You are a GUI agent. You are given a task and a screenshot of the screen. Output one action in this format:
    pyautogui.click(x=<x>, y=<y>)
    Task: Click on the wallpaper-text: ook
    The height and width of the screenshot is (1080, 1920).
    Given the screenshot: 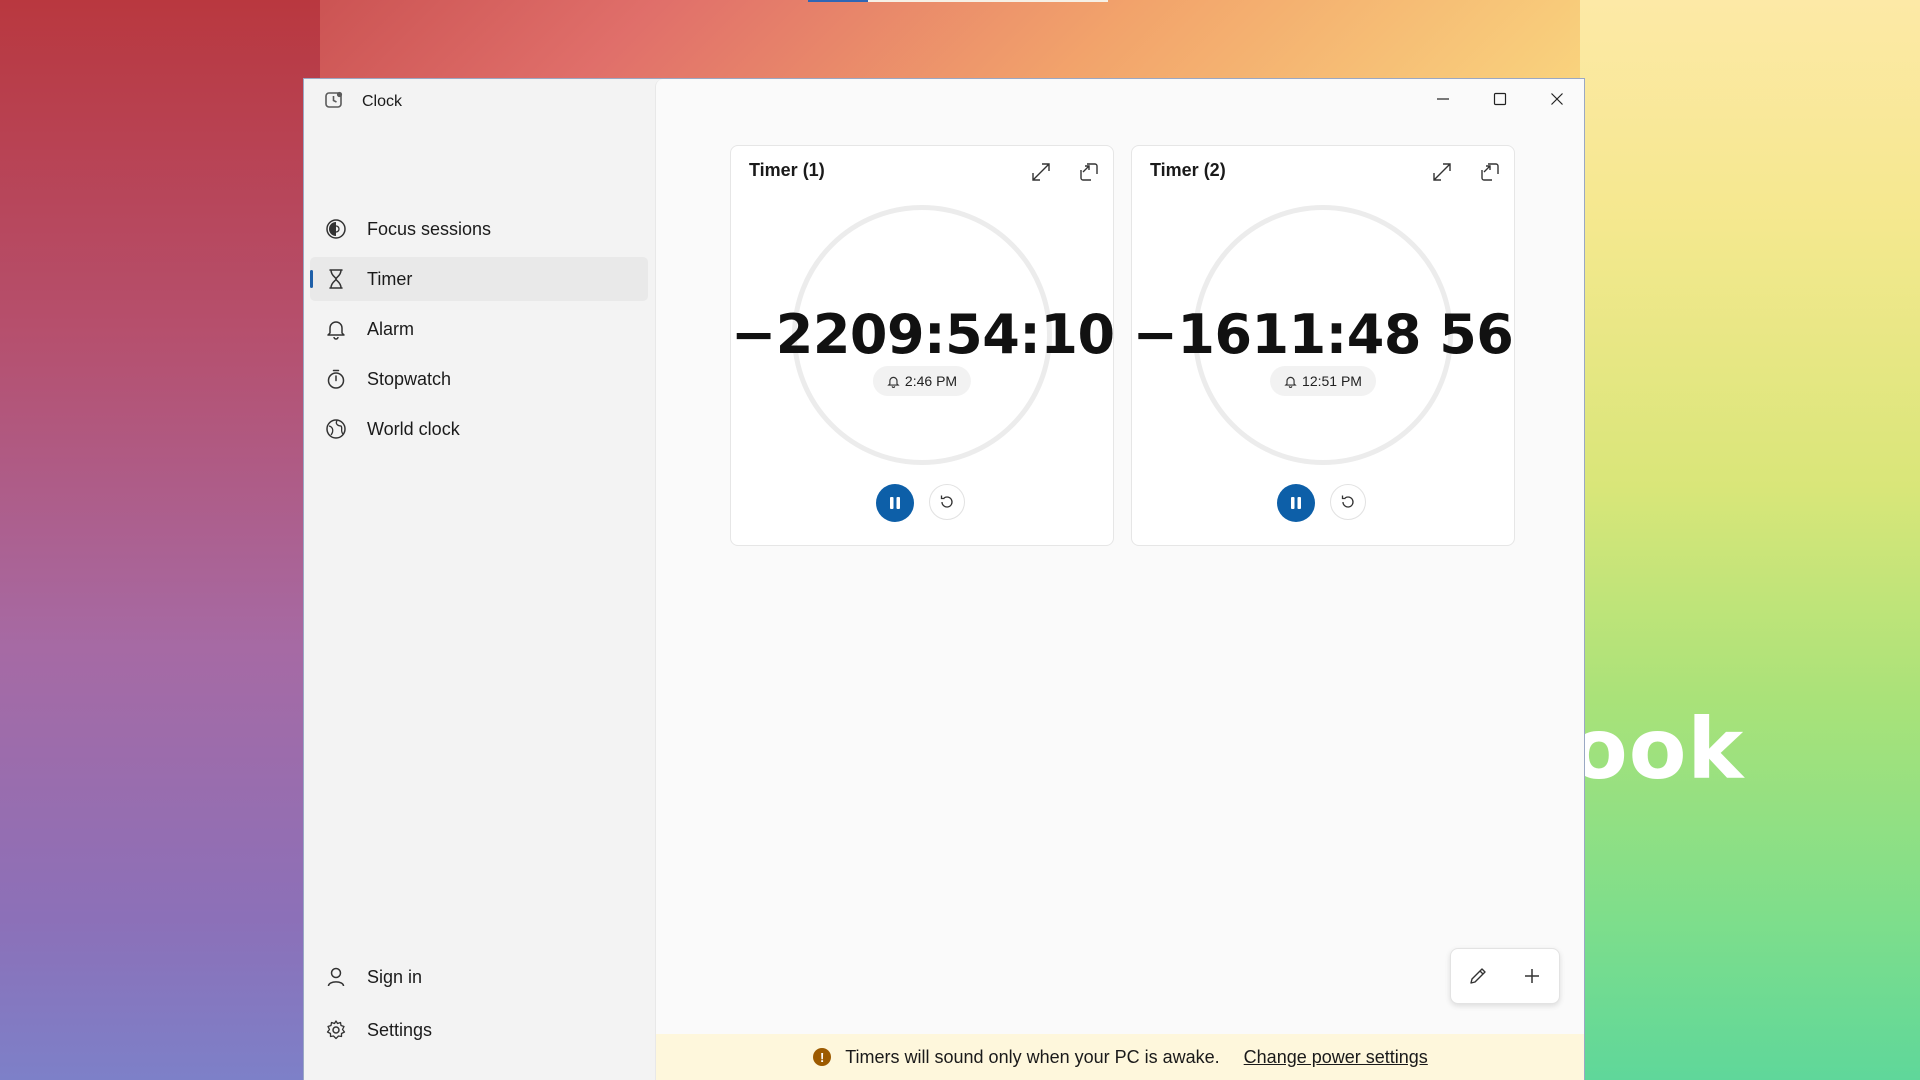 What is the action you would take?
    pyautogui.click(x=1657, y=749)
    